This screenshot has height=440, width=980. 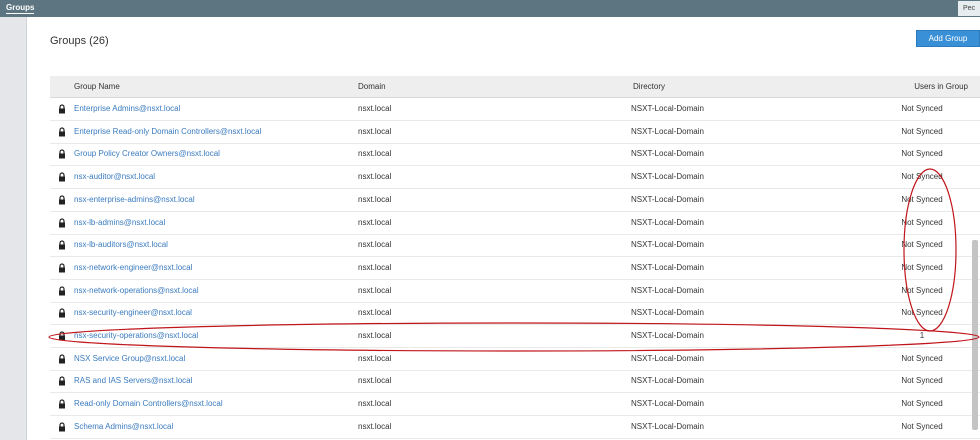 I want to click on group-name-link: Read-only Domain Controllers@nsxt.local, so click(x=148, y=404).